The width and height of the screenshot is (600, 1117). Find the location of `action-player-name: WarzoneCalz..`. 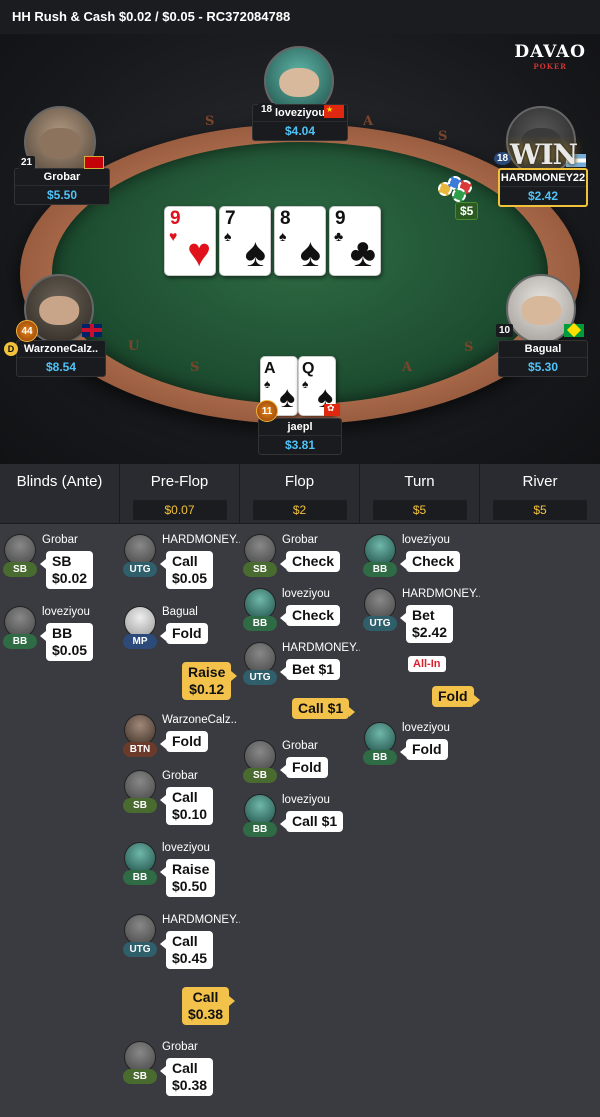

action-player-name: WarzoneCalz.. is located at coordinates (199, 720).